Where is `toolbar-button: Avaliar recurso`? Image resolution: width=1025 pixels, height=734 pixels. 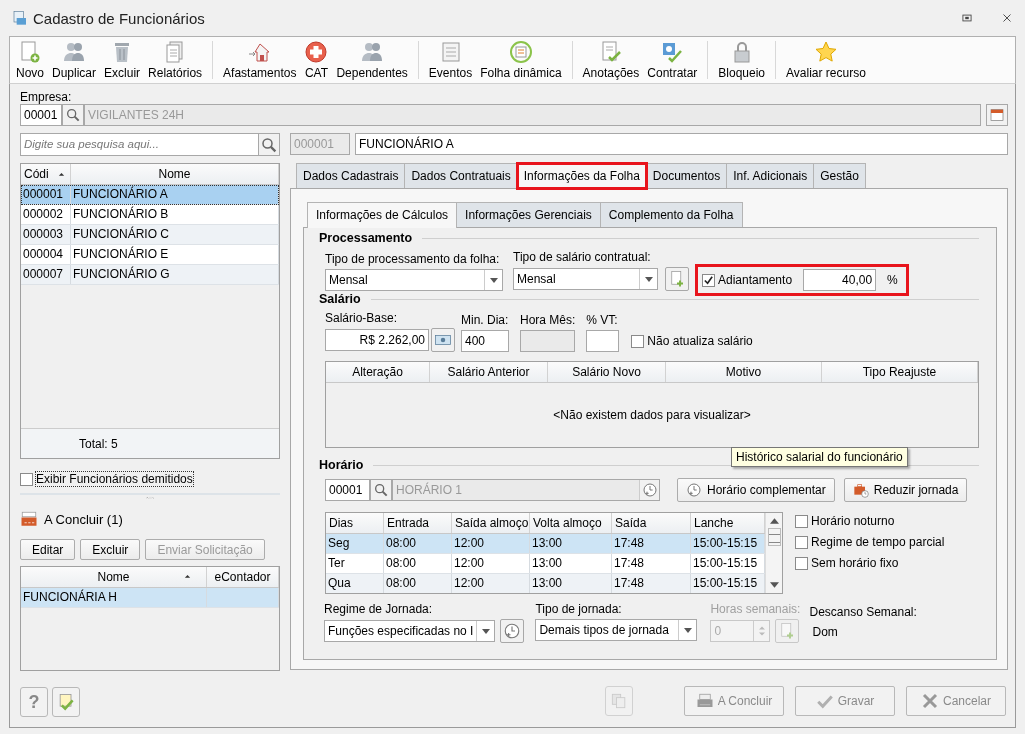 toolbar-button: Avaliar recurso is located at coordinates (826, 60).